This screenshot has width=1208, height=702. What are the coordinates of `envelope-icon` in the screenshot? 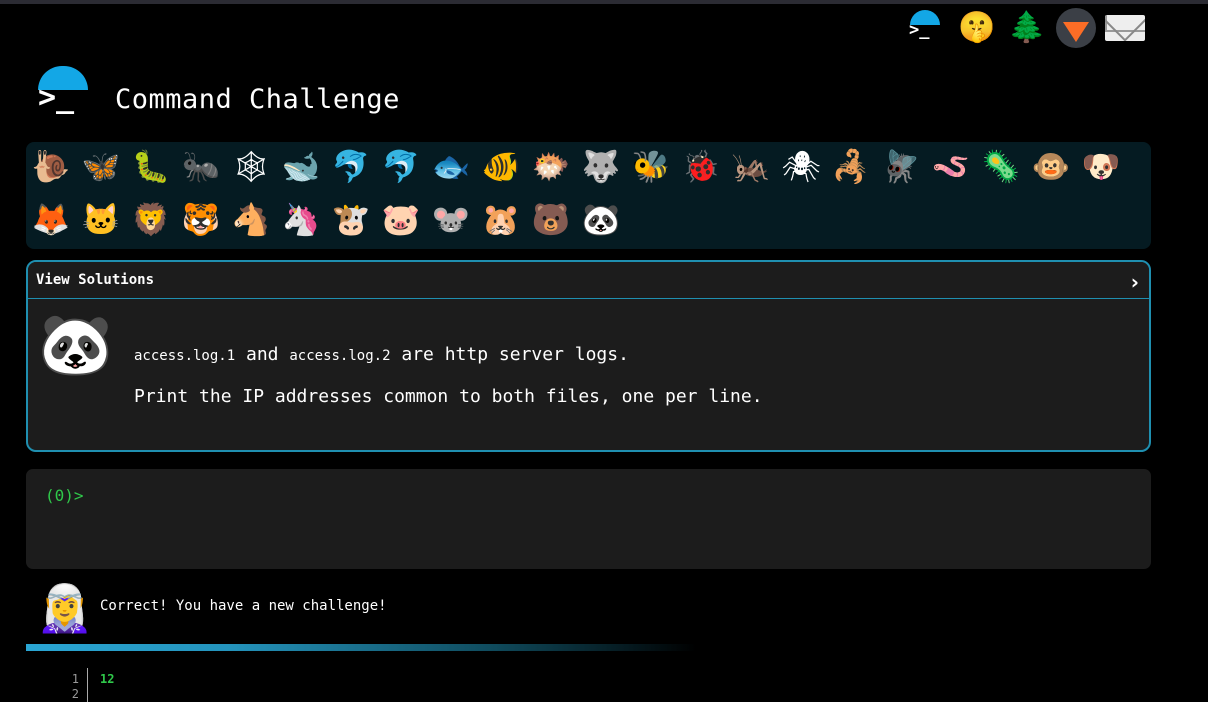 It's located at (1125, 28).